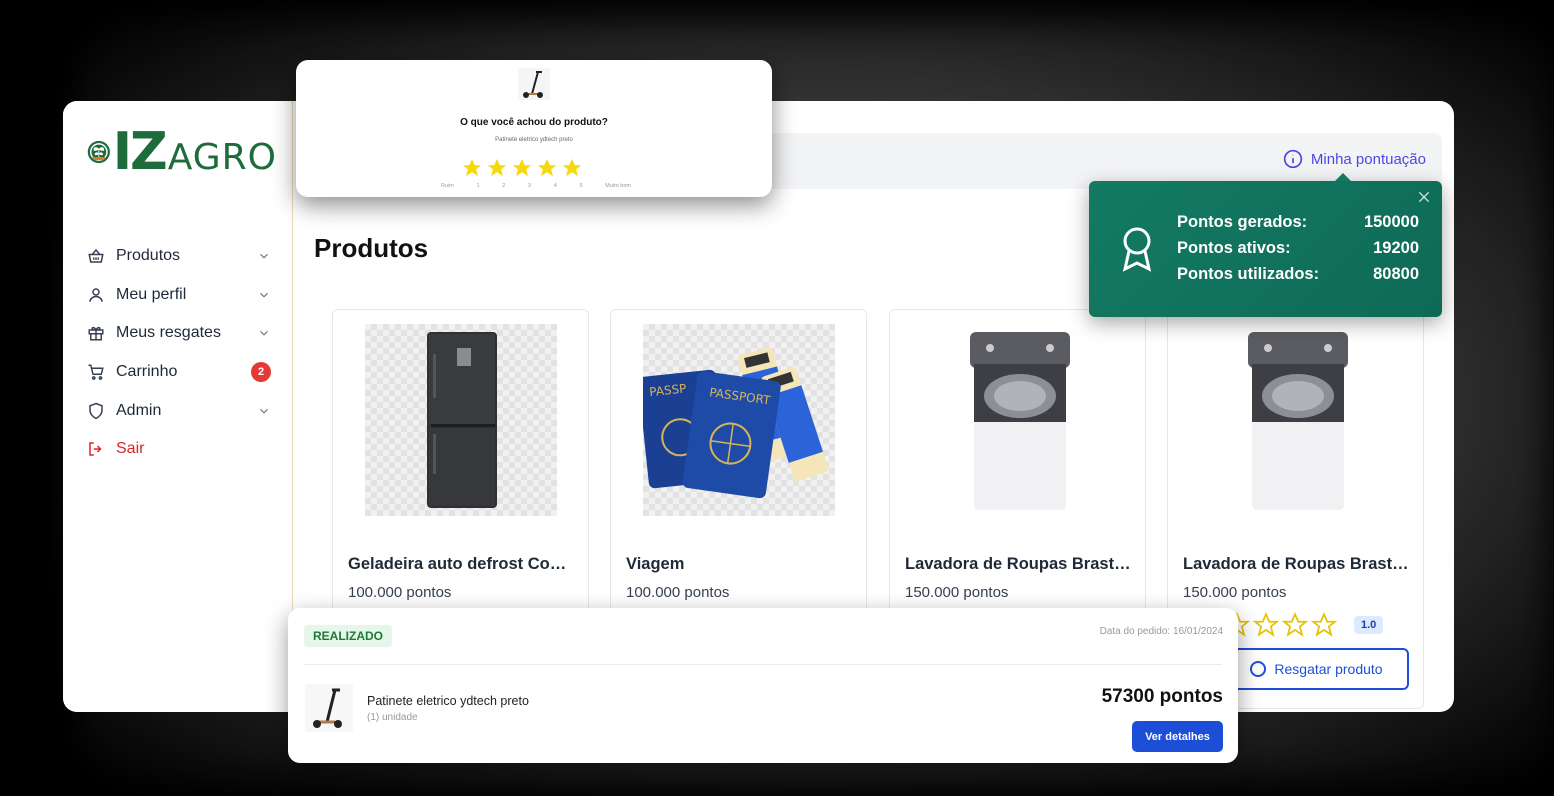 Image resolution: width=1554 pixels, height=796 pixels. What do you see at coordinates (448, 701) in the screenshot?
I see `order-product-name: Patinete eletrico ydtech preto` at bounding box center [448, 701].